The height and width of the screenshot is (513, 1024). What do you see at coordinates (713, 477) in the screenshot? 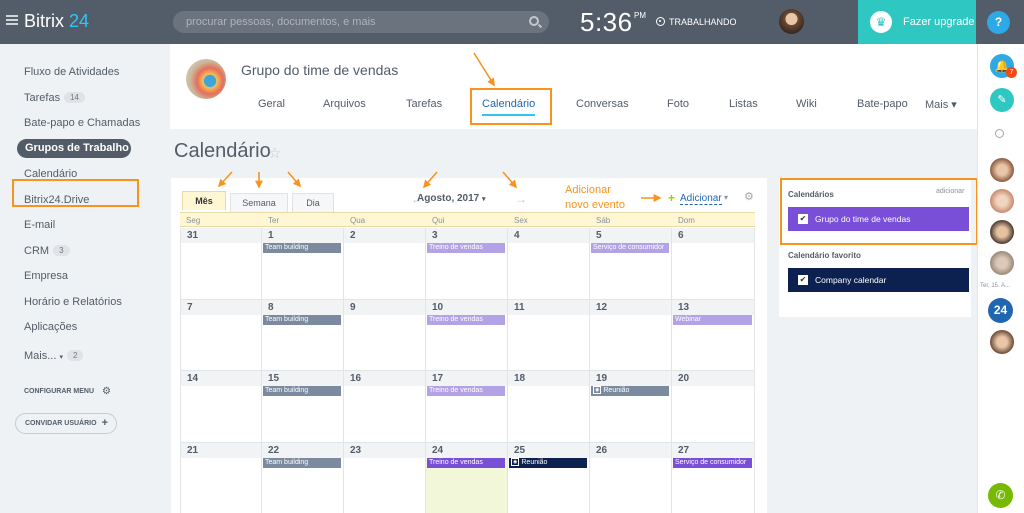
I see `day-cell: 27 Serviço de consumidor` at bounding box center [713, 477].